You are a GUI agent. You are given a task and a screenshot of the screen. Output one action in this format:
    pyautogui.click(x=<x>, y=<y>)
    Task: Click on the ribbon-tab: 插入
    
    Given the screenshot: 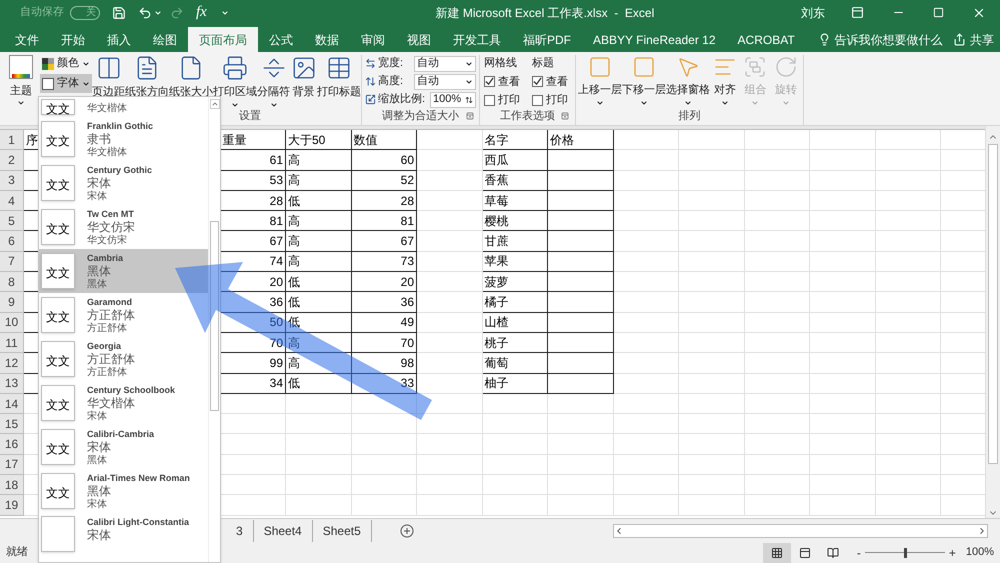 What is the action you would take?
    pyautogui.click(x=119, y=39)
    